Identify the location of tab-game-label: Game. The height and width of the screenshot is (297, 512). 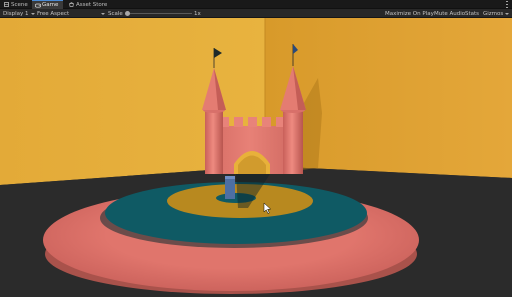
(50, 5).